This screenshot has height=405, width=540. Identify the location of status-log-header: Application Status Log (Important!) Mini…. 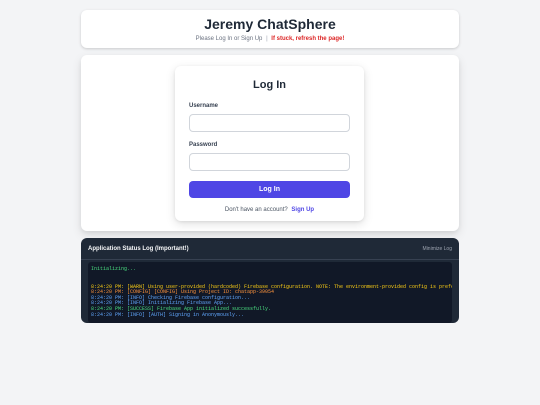
(270, 249).